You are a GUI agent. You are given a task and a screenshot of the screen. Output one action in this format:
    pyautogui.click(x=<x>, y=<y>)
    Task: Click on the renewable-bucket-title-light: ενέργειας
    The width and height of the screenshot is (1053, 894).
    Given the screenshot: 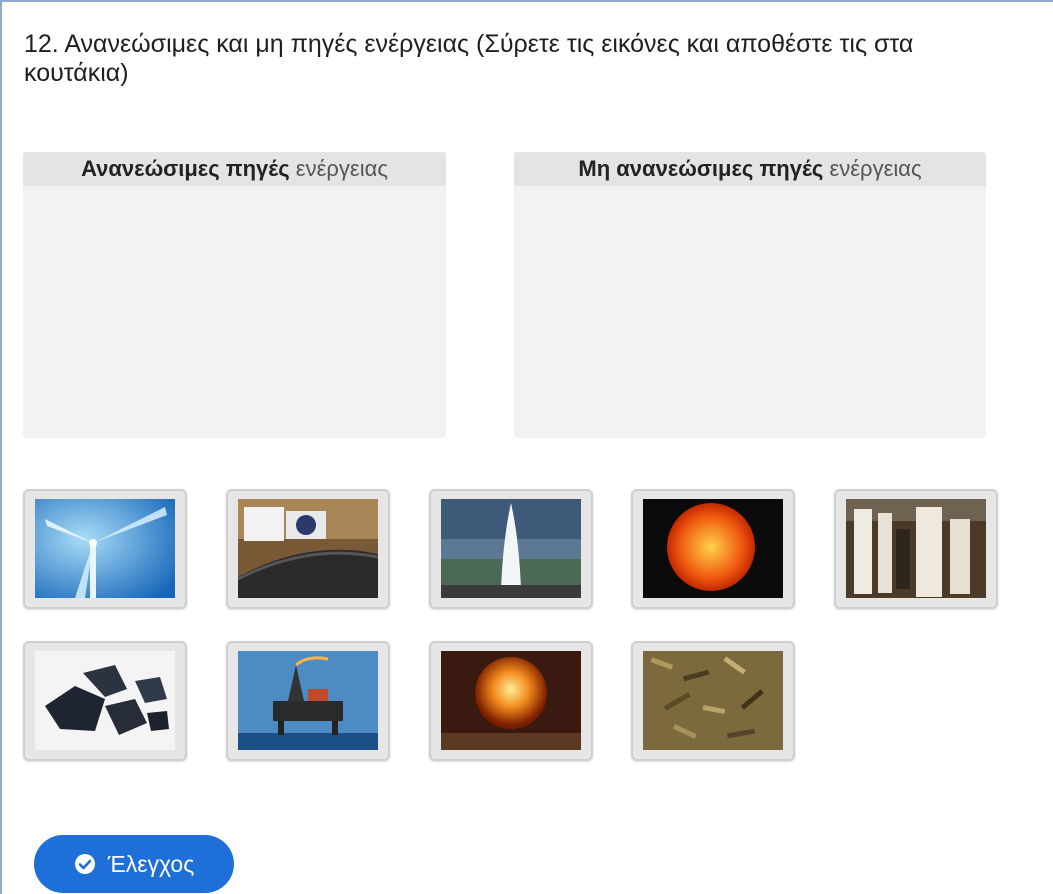 What is the action you would take?
    pyautogui.click(x=338, y=168)
    